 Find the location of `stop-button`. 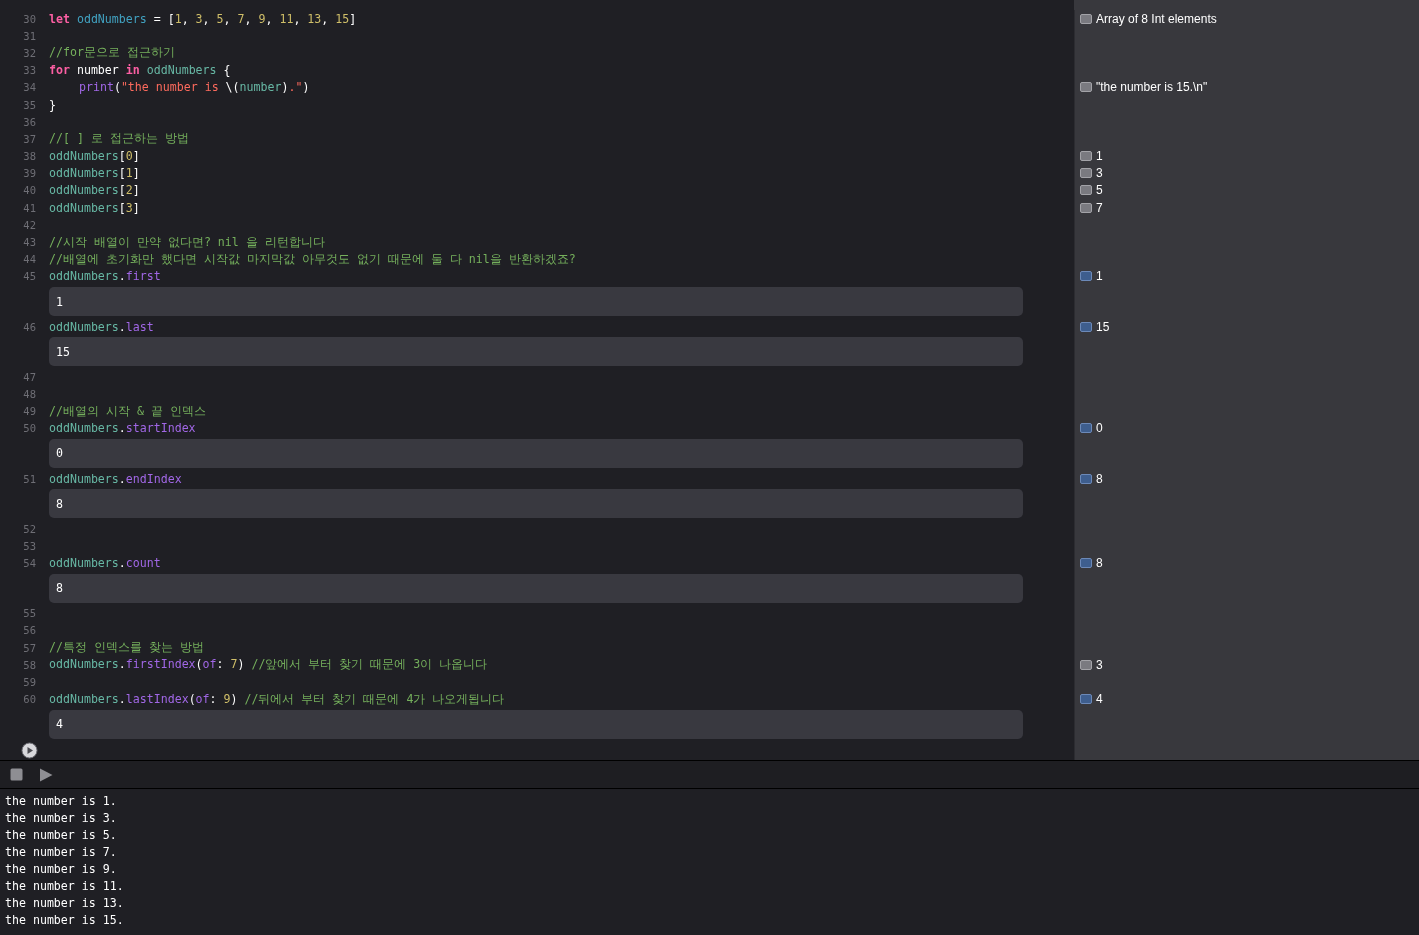

stop-button is located at coordinates (16, 774).